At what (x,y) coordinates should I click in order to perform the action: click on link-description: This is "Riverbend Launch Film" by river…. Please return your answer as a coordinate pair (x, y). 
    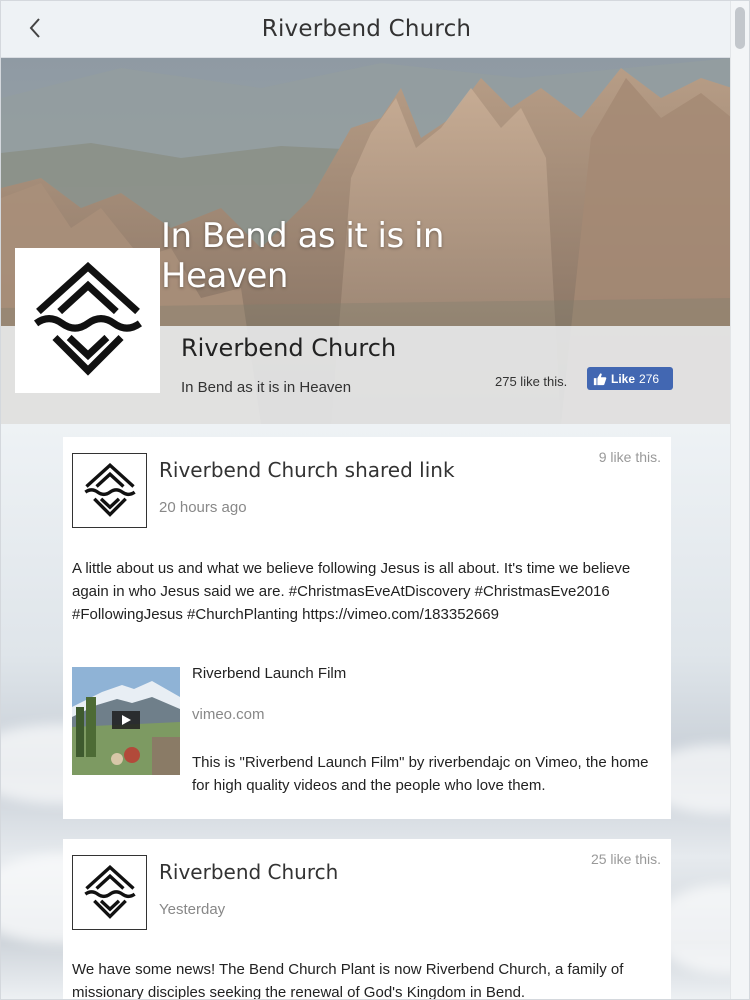
    Looking at the image, I should click on (420, 774).